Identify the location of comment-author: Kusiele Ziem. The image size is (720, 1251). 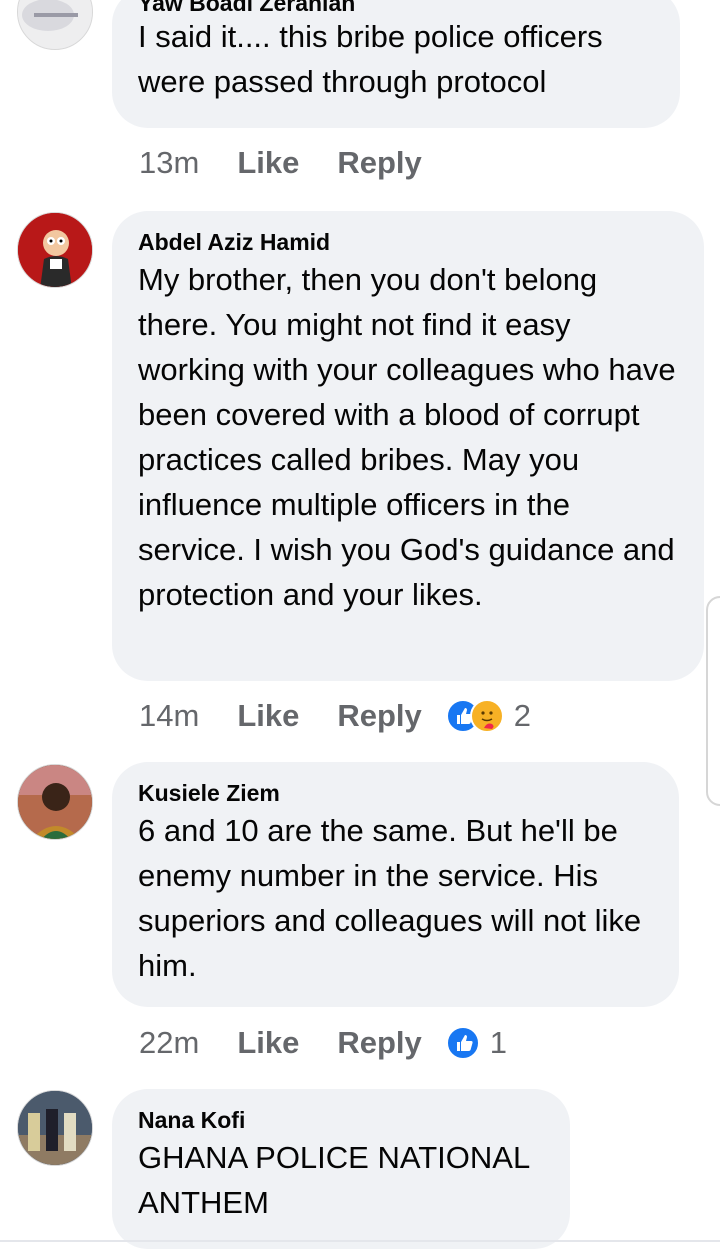
(395, 793).